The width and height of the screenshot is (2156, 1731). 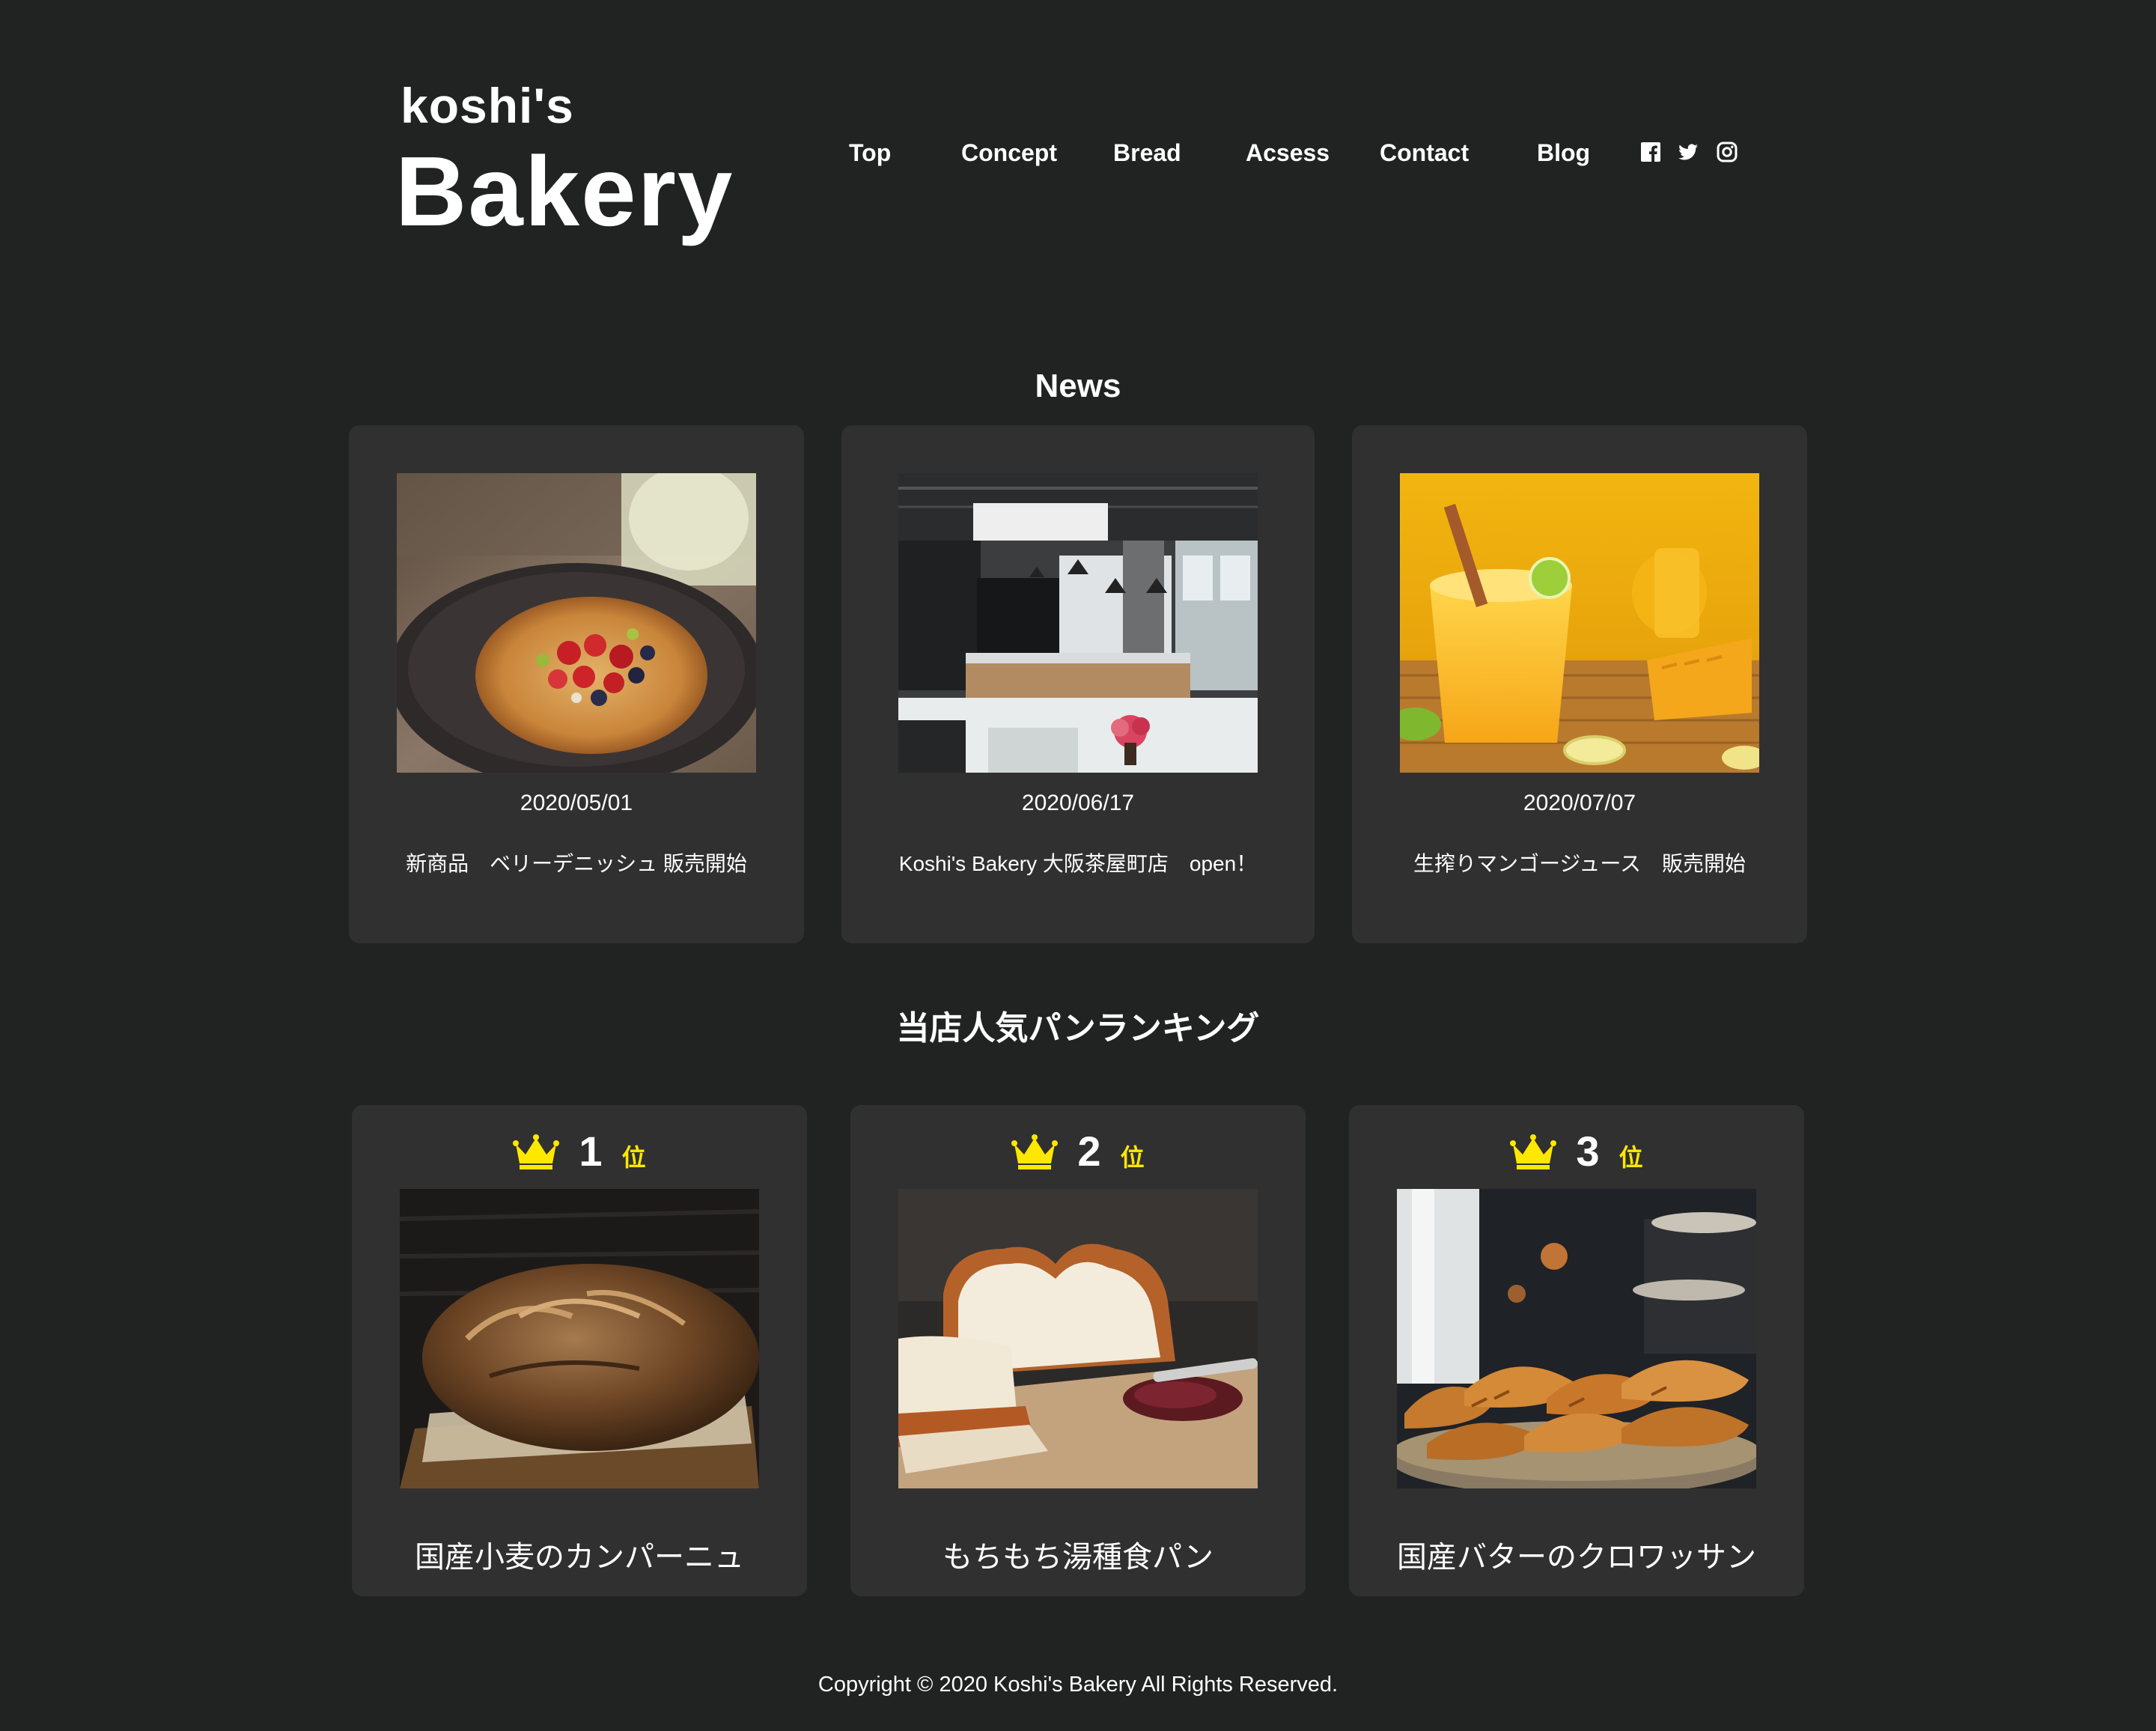 I want to click on rank-number: 1, so click(x=591, y=1151).